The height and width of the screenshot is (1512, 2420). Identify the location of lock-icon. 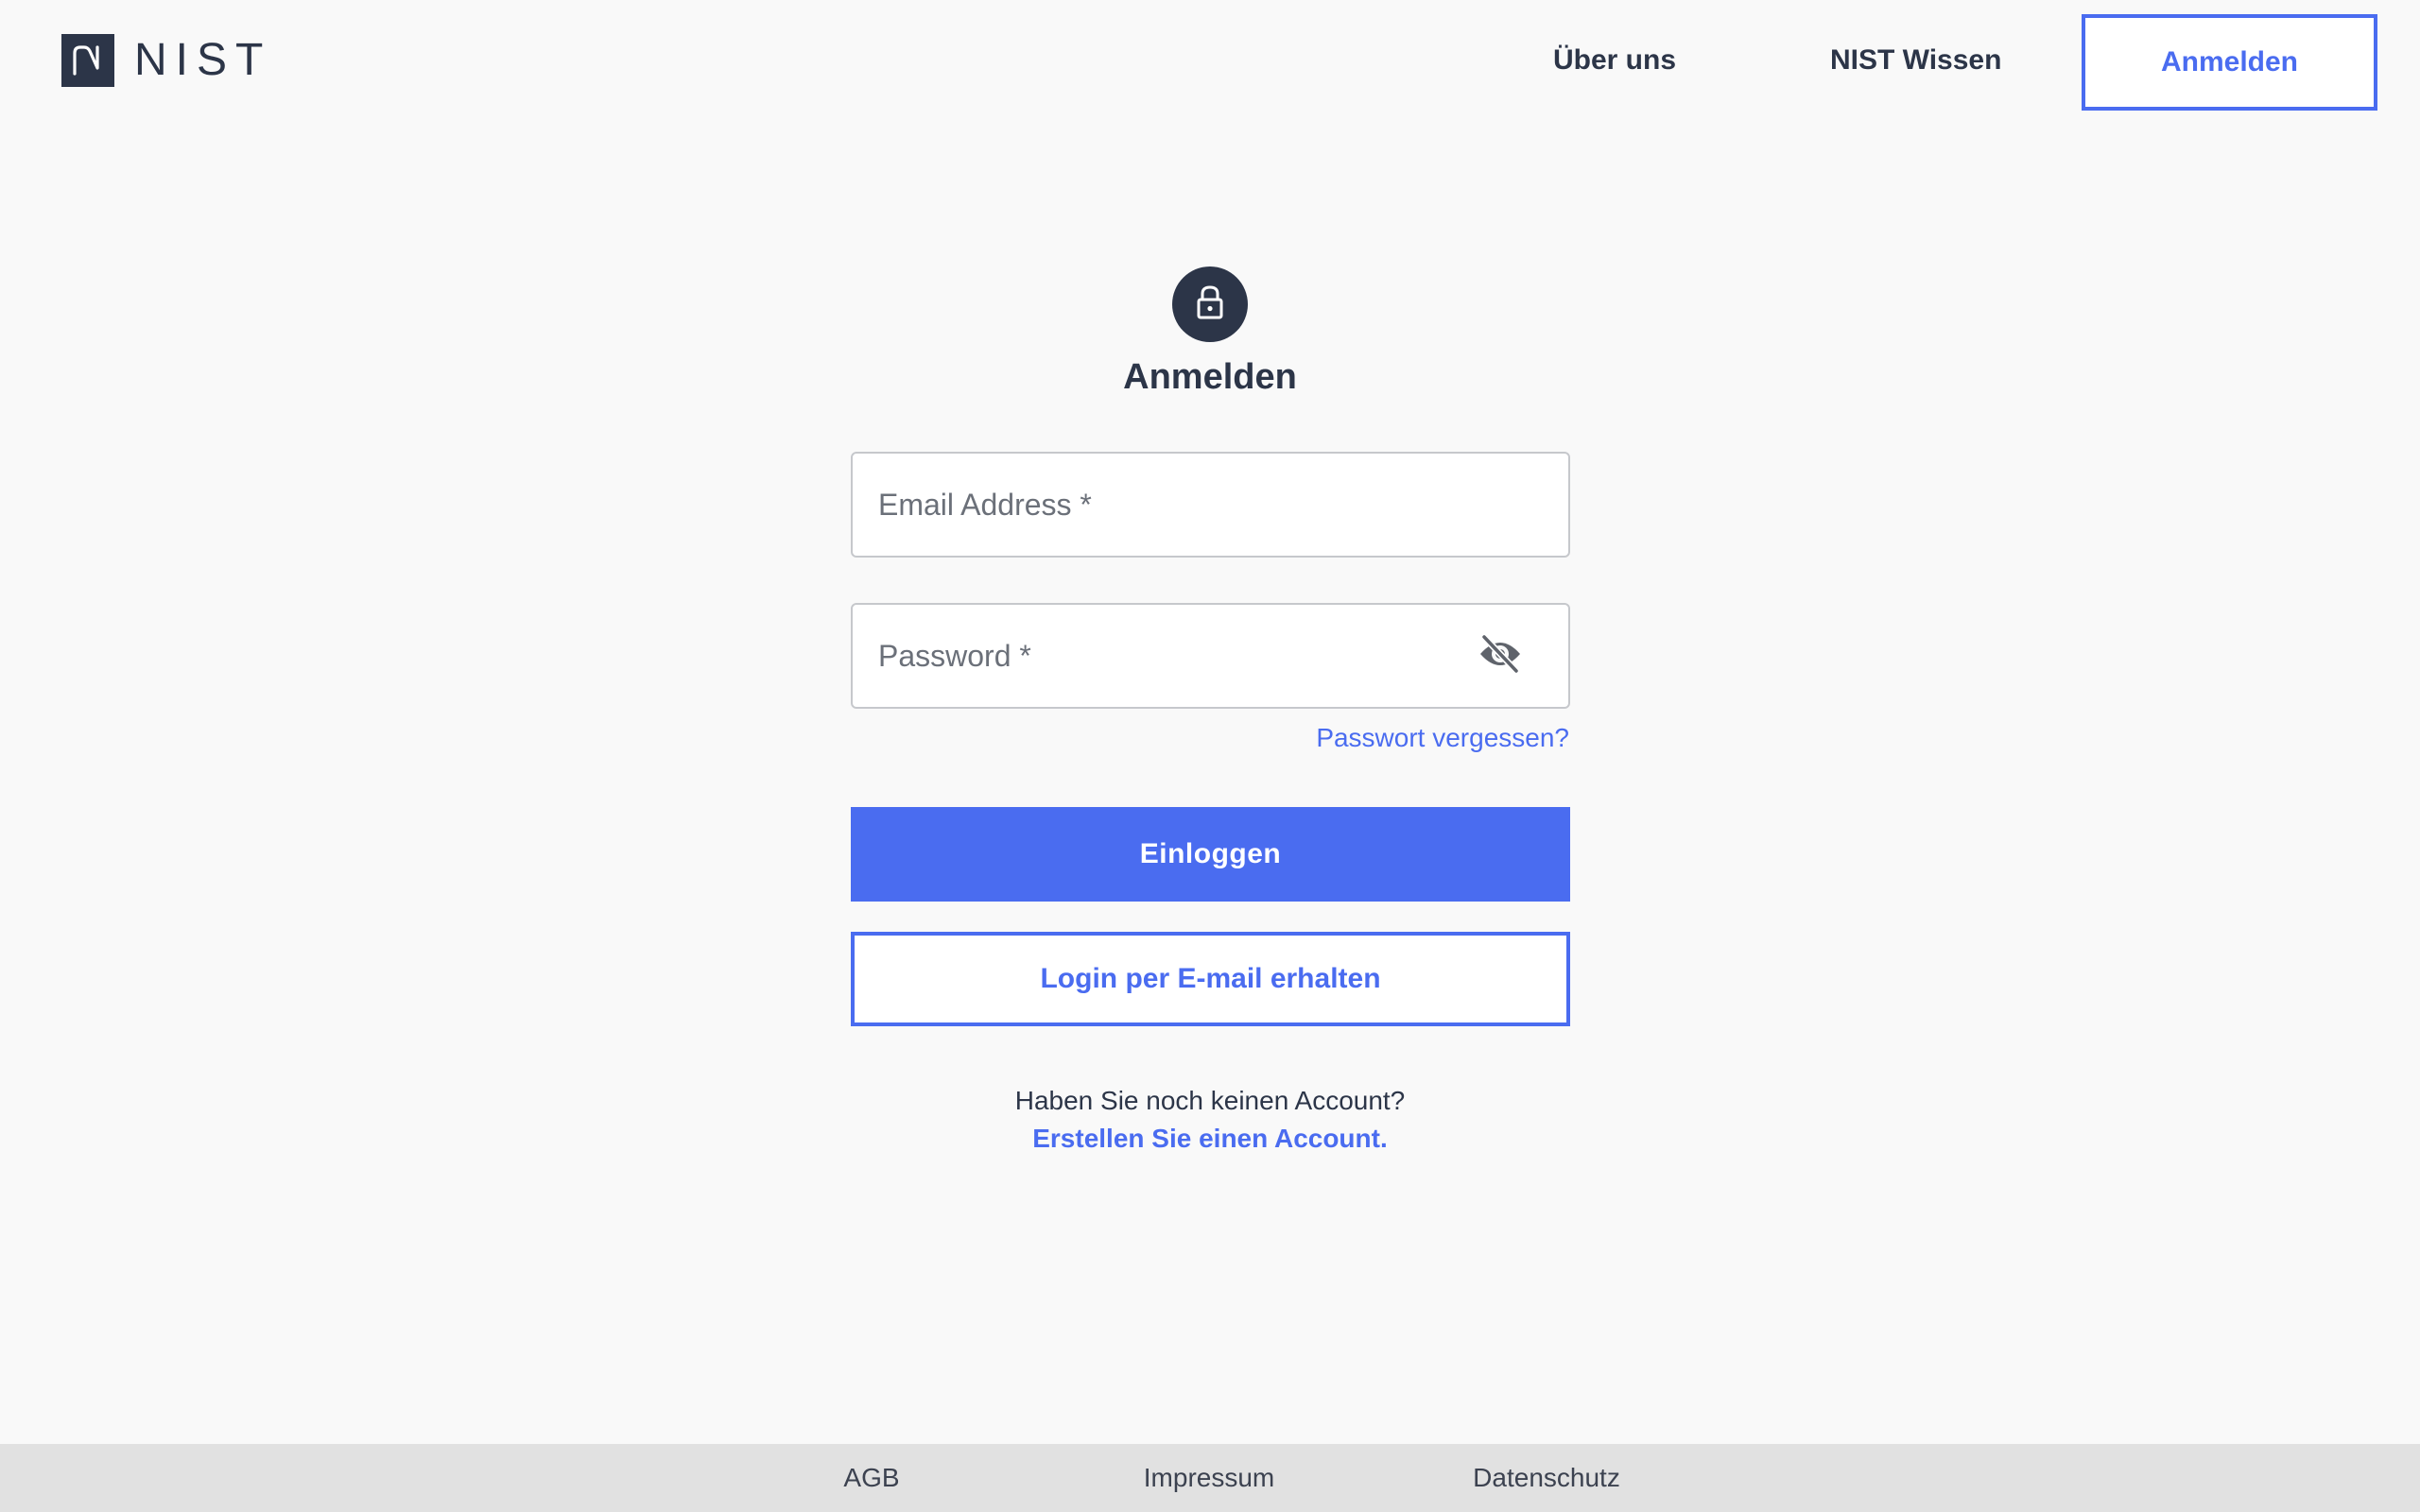
(1210, 305).